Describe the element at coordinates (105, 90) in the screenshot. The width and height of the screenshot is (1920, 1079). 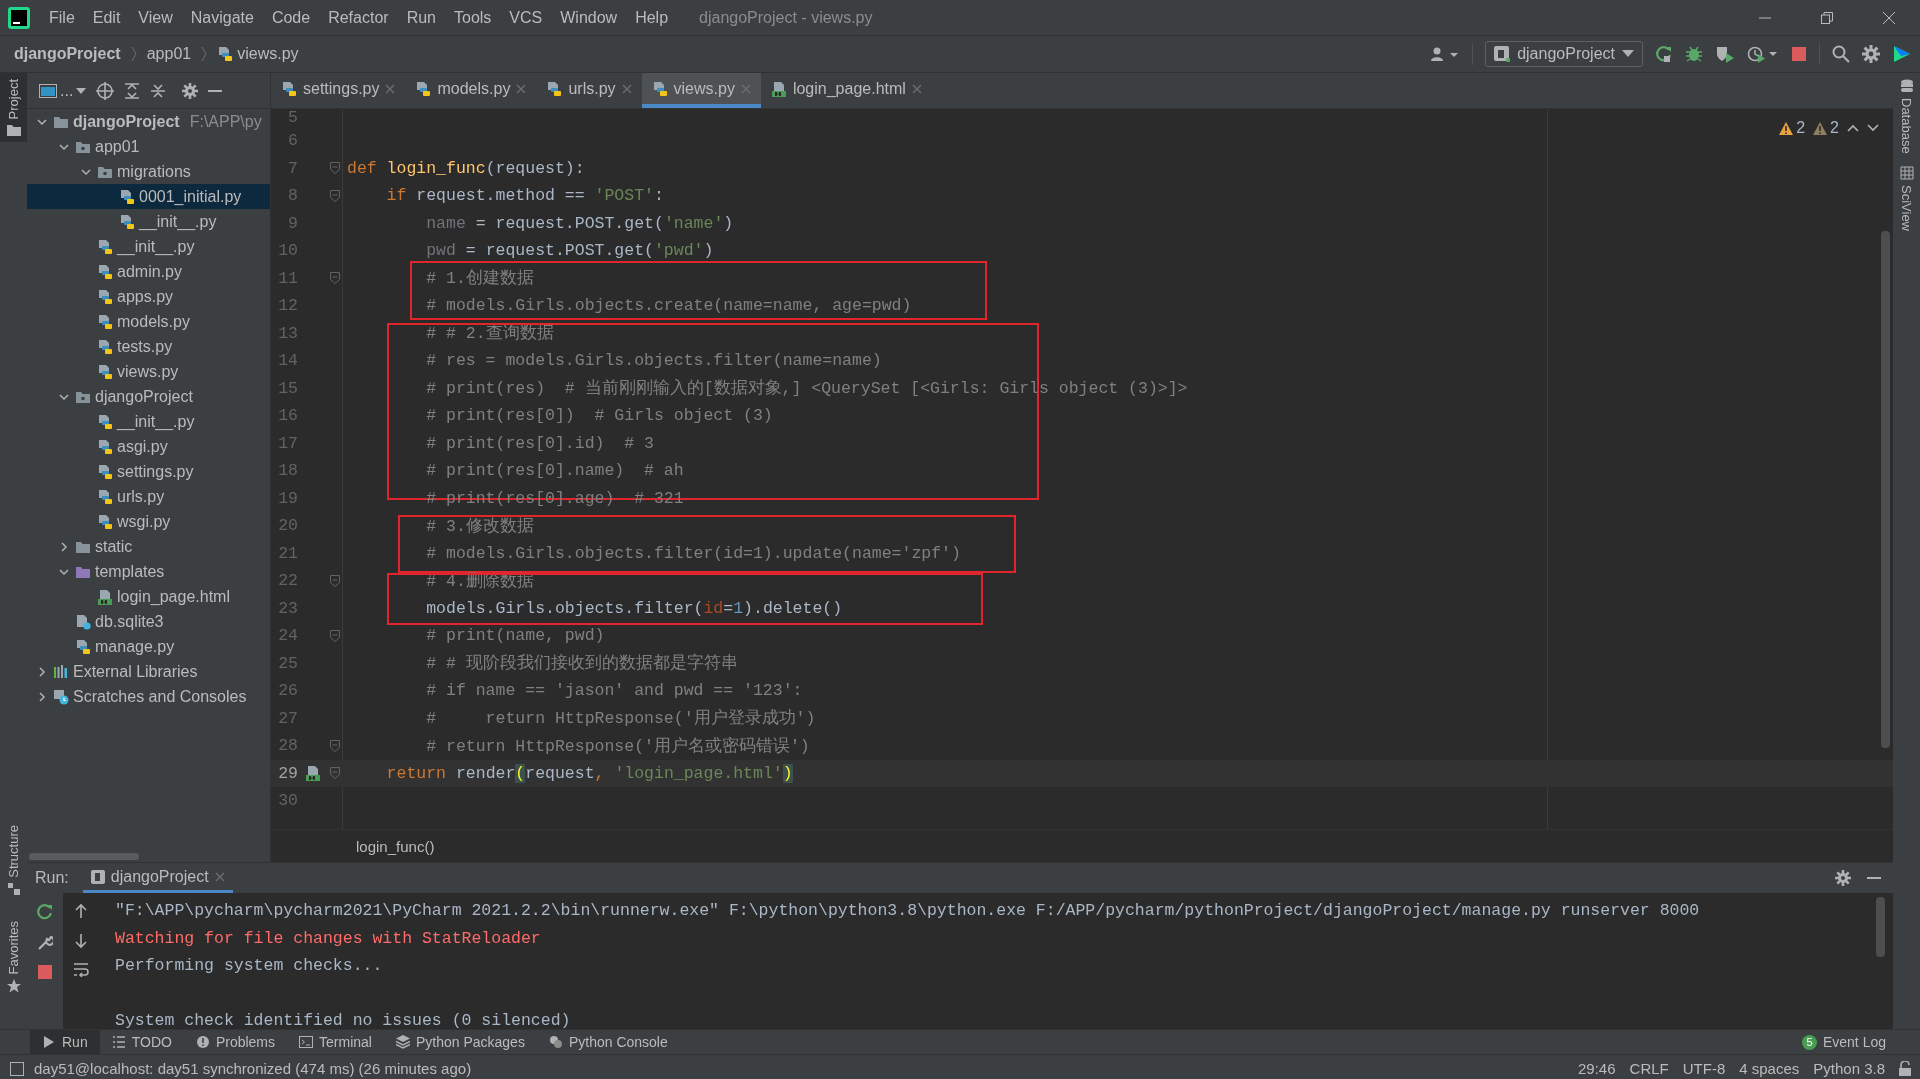
I see `locate-icon` at that location.